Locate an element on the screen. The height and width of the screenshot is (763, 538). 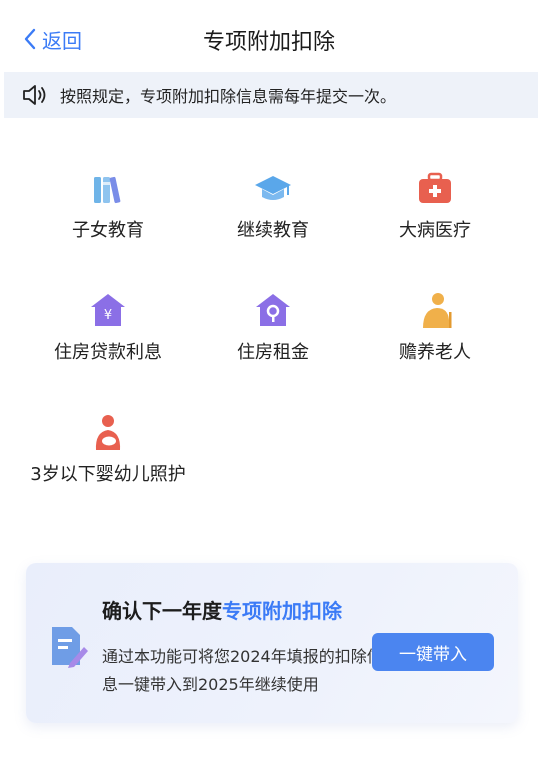
card-title: 确认下一年度专项附加扣除 is located at coordinates (222, 609).